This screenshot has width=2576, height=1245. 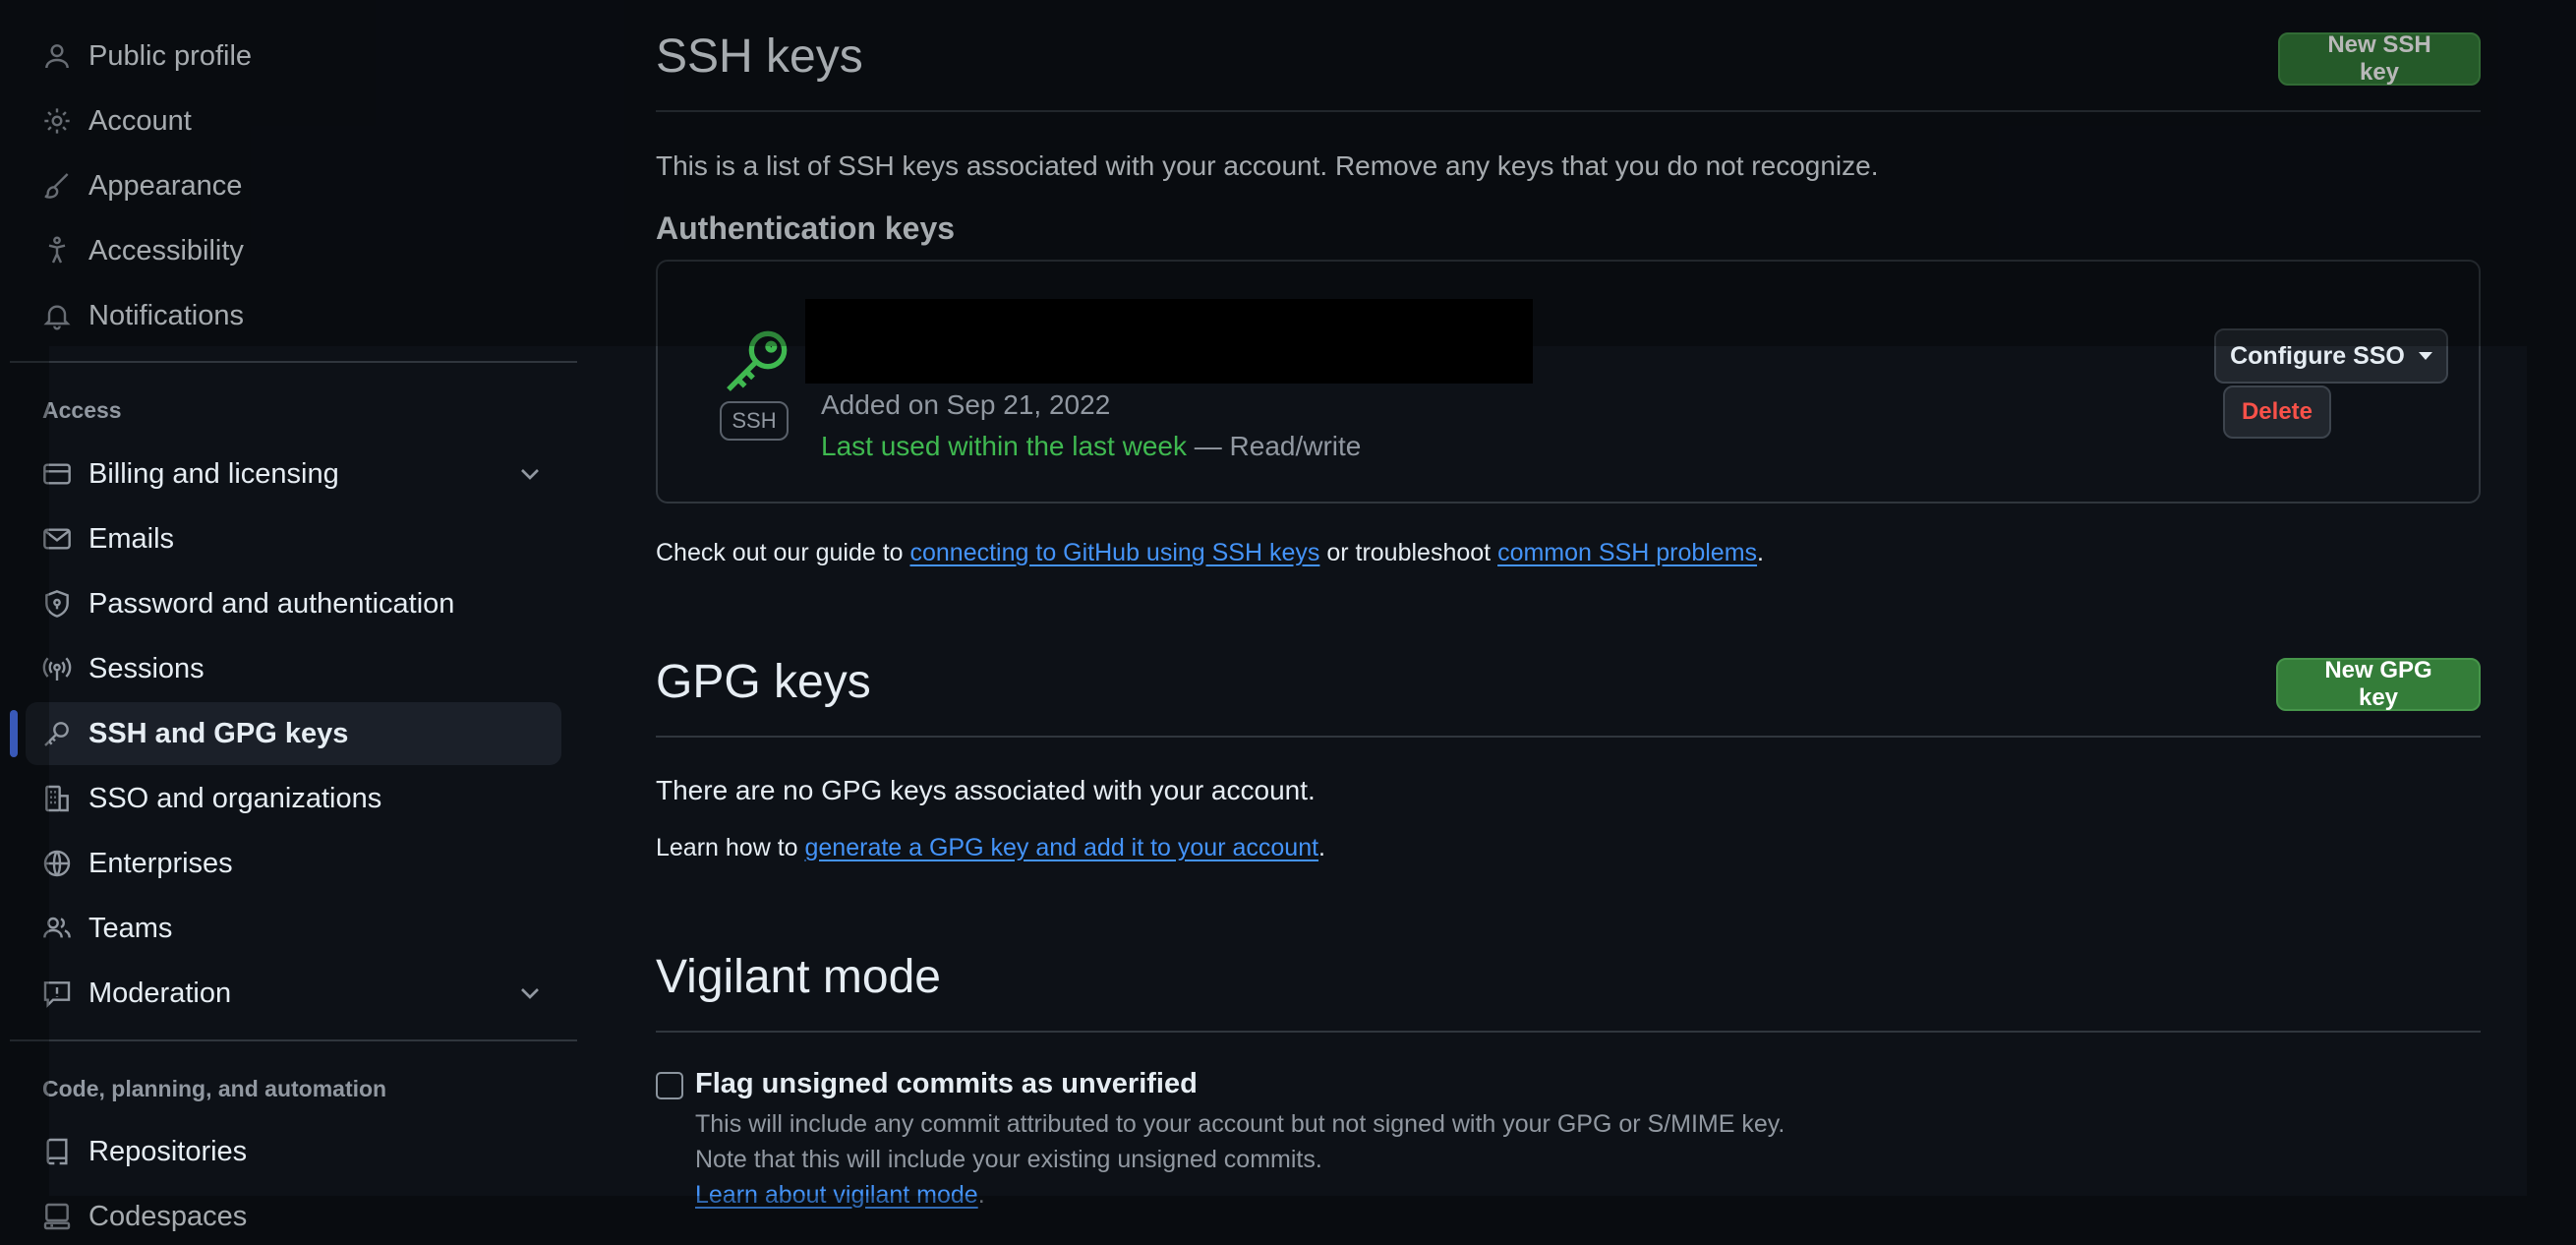 I want to click on sidebar-item-appearance: Appearance, so click(x=293, y=186).